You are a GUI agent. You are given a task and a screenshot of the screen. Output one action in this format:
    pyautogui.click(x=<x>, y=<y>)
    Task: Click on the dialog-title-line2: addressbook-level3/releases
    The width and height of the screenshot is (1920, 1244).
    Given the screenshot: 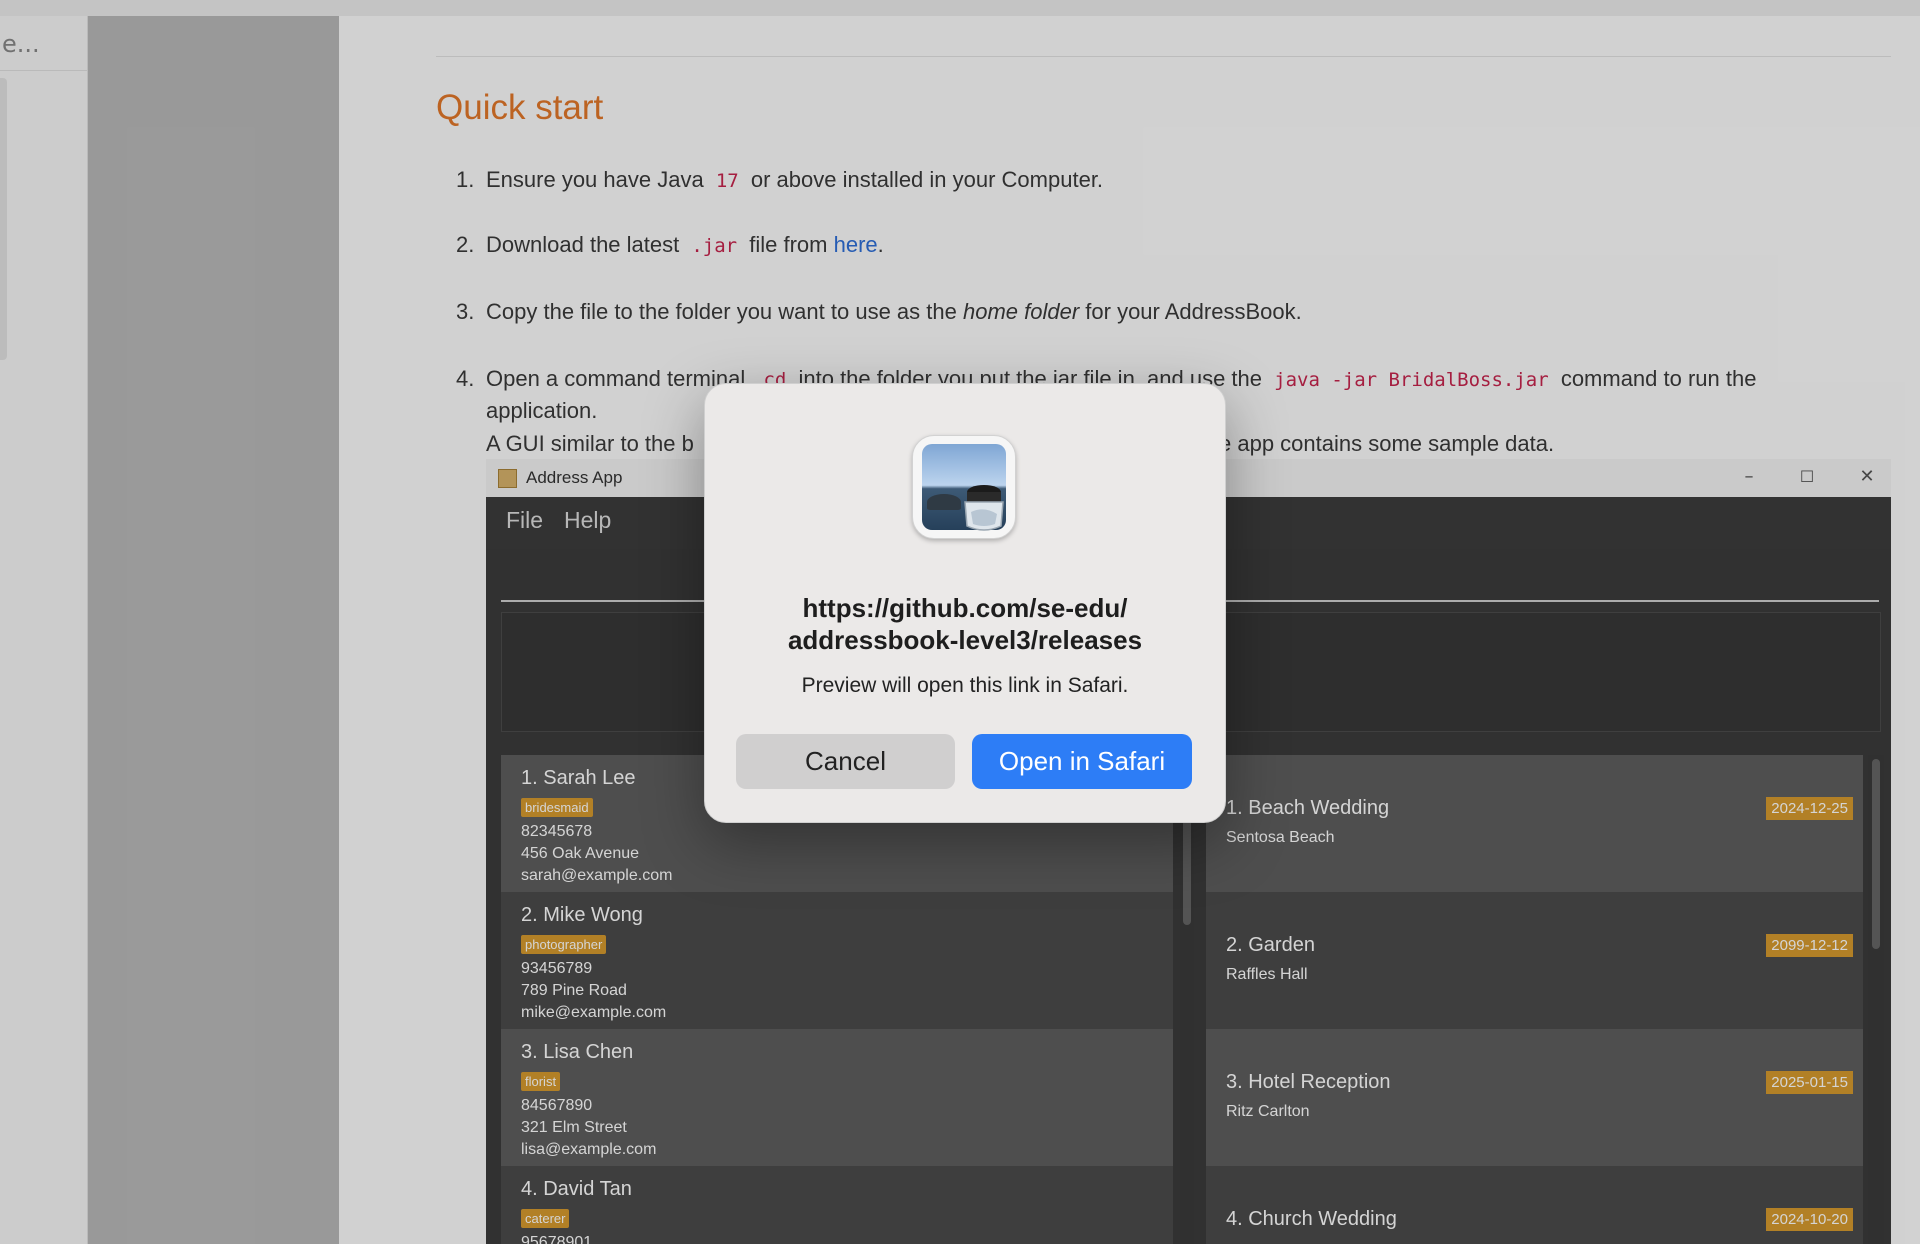 What is the action you would take?
    pyautogui.click(x=965, y=640)
    